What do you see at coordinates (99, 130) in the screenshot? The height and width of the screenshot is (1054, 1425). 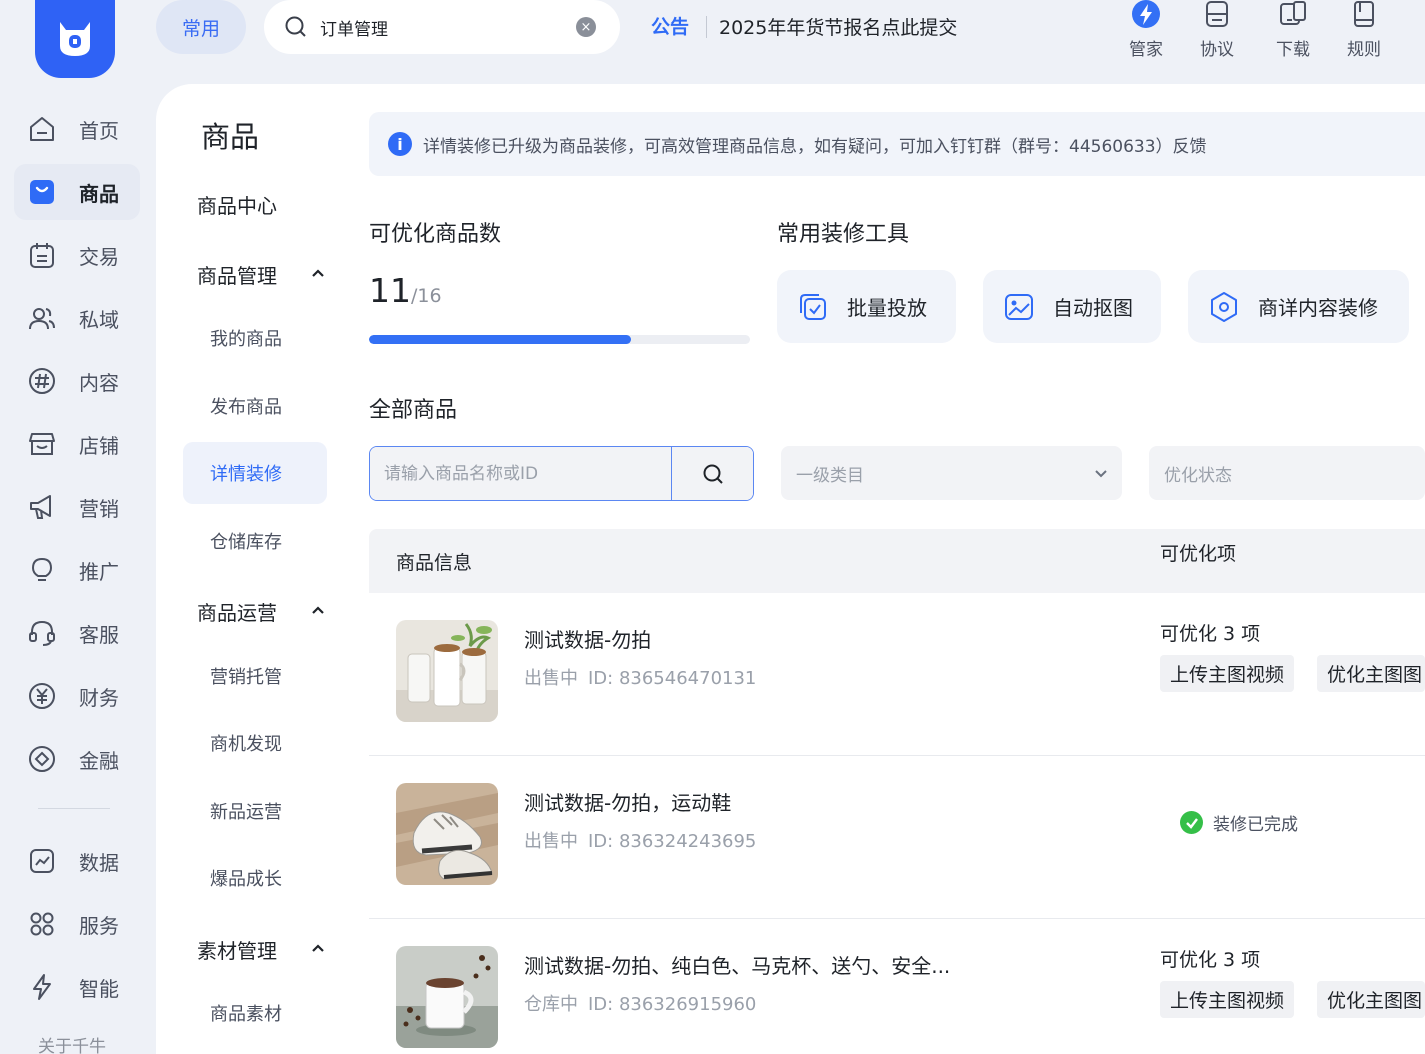 I see `nav-home-label: 首页` at bounding box center [99, 130].